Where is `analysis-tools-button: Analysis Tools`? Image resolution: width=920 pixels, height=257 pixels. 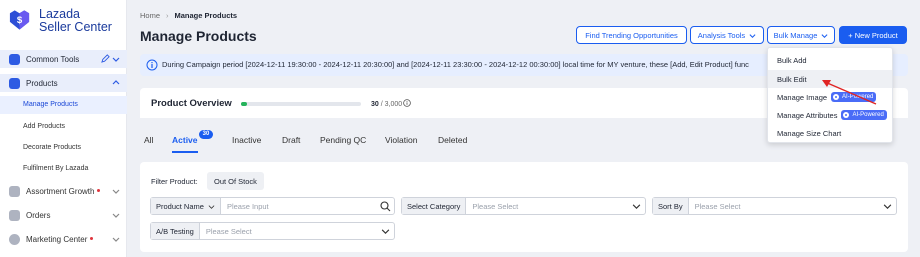
analysis-tools-button: Analysis Tools is located at coordinates (727, 35).